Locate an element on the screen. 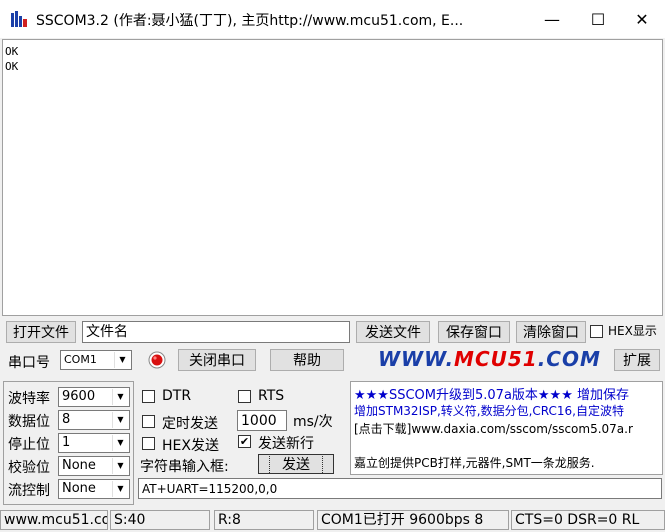  baud-value: 9600 is located at coordinates (79, 396).